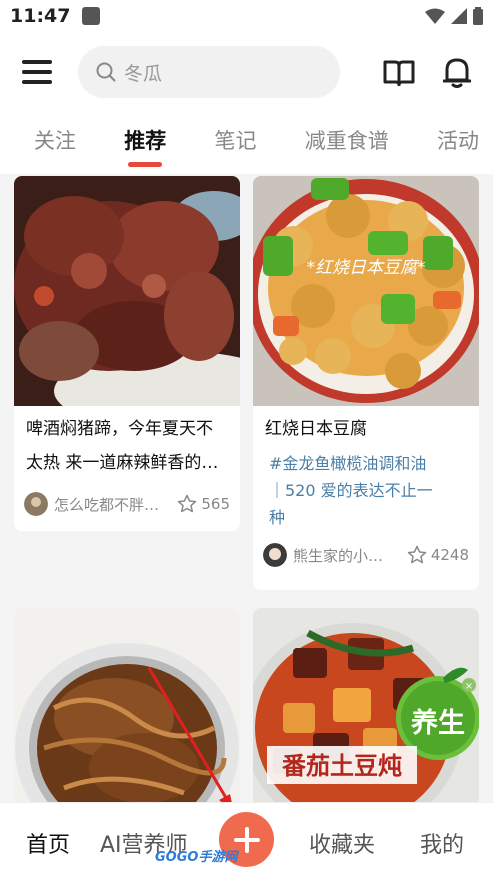  I want to click on like-count: 565, so click(215, 504).